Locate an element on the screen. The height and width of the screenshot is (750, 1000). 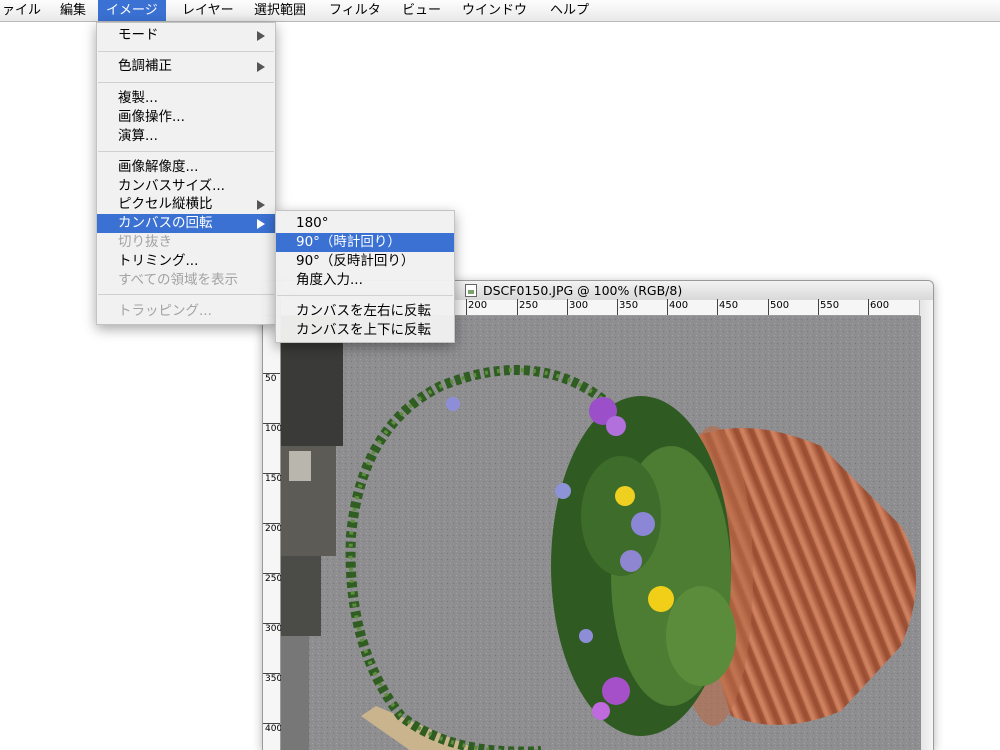
menu-item-crop: 切り抜き is located at coordinates (186, 242).